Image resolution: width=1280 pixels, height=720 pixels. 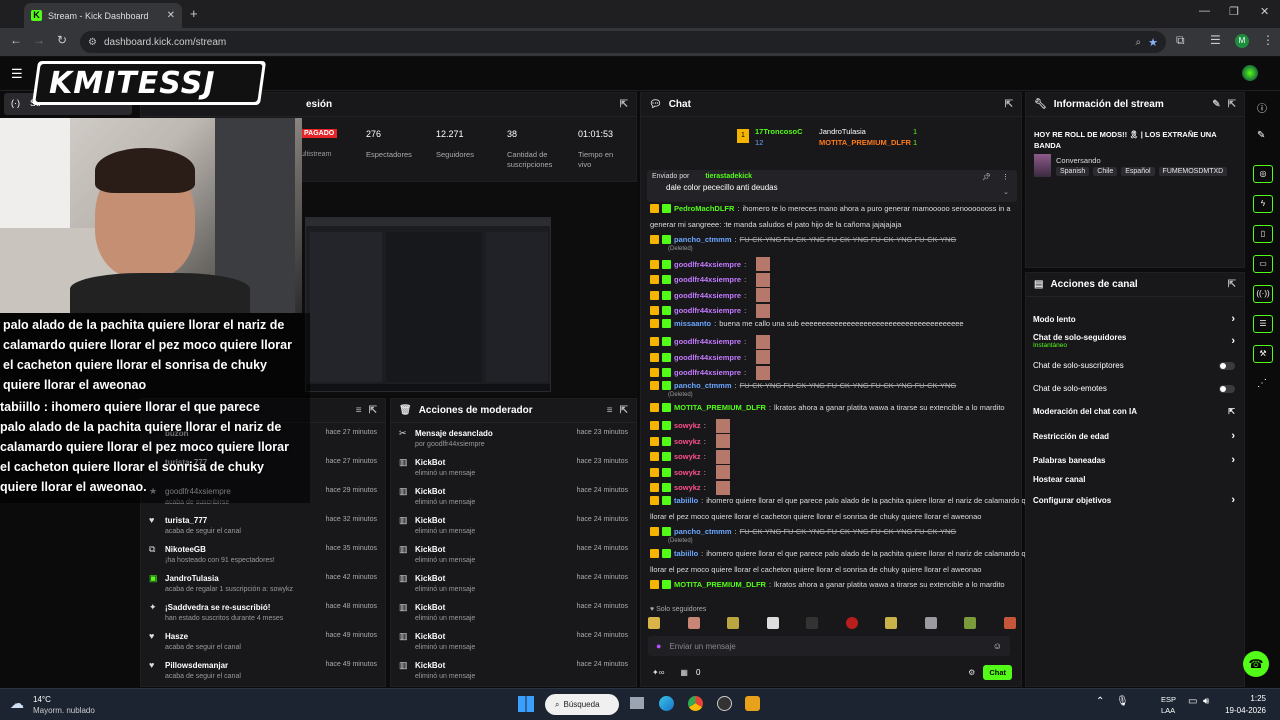 What do you see at coordinates (1216, 104) in the screenshot?
I see `edit-icon: ✎` at bounding box center [1216, 104].